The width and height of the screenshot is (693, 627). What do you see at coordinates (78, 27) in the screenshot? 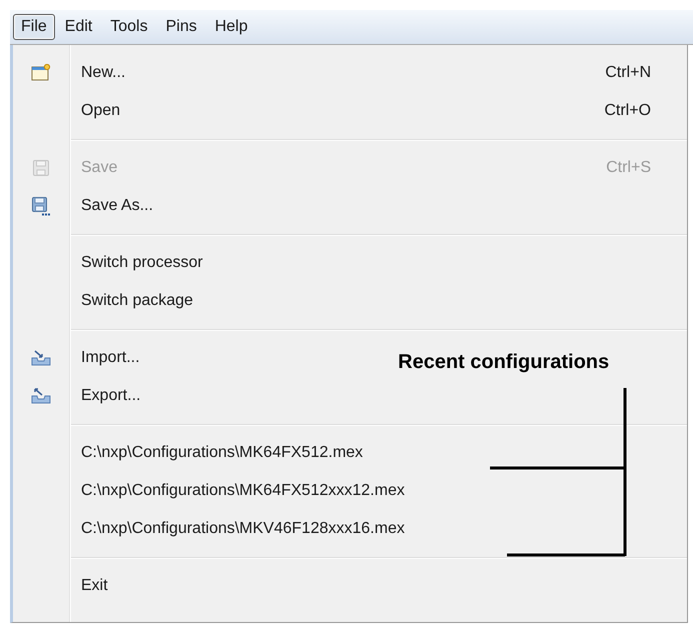
I see `menu-title: Edit` at bounding box center [78, 27].